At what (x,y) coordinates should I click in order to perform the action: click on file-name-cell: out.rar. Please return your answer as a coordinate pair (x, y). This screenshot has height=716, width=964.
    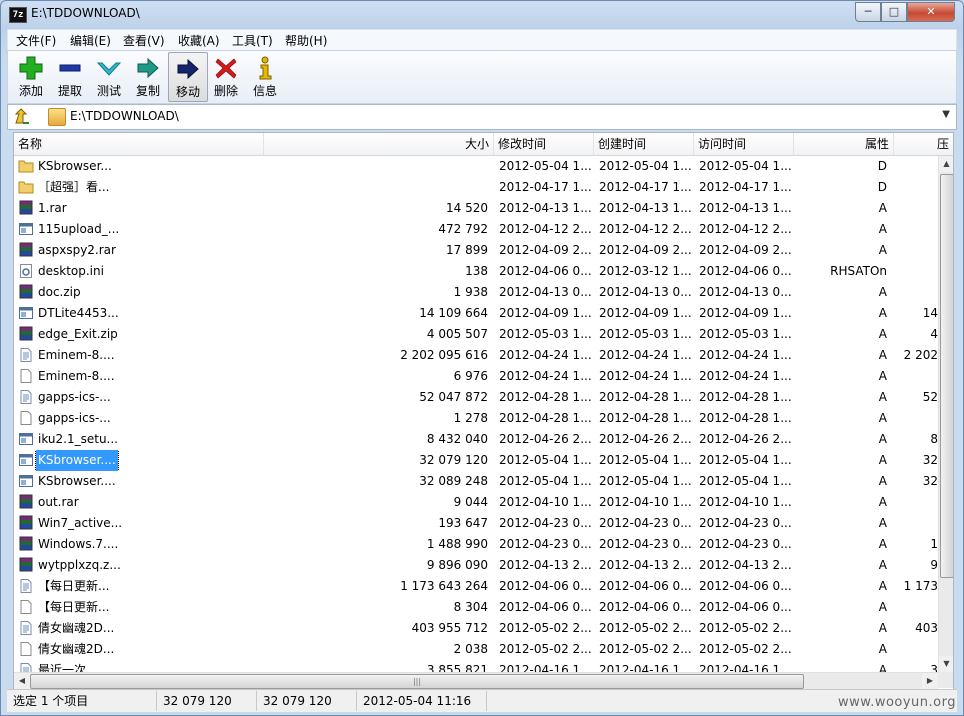
    Looking at the image, I should click on (70, 502).